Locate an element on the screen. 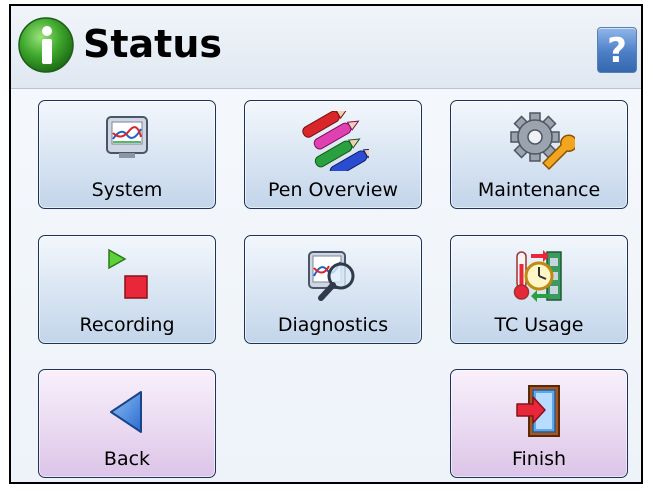 The image size is (653, 491). system-button: System is located at coordinates (127, 154).